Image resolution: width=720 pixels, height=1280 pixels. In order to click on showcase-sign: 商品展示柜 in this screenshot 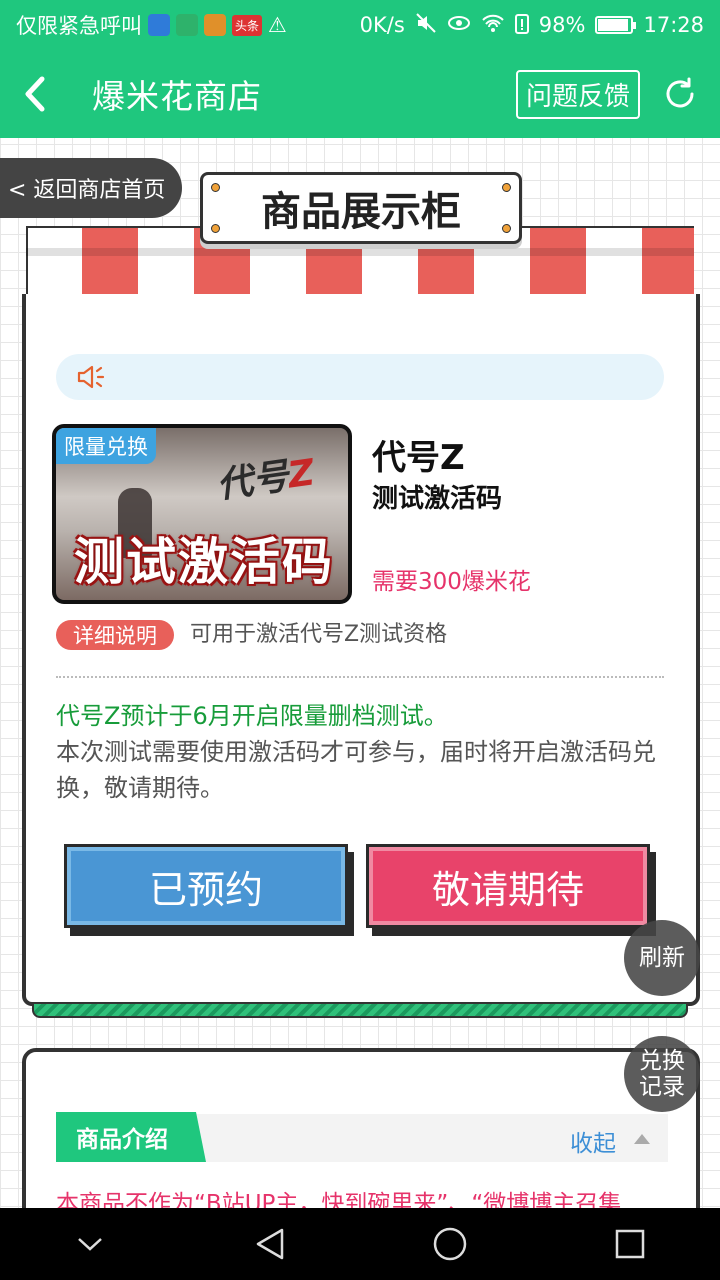, I will do `click(361, 208)`.